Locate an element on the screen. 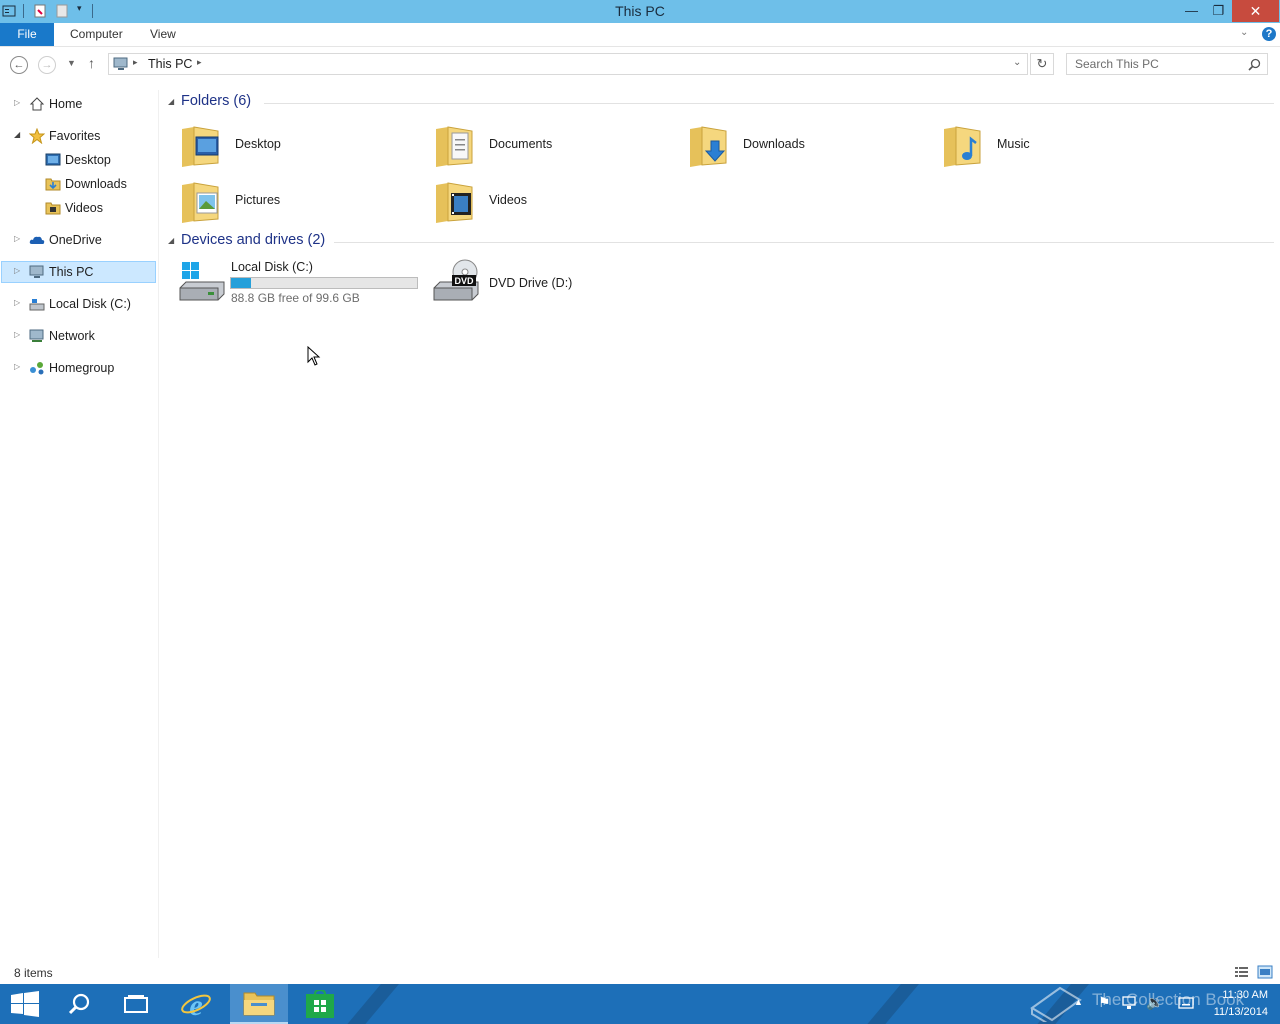 The width and height of the screenshot is (1280, 1024). dvd-drive-icon: DVD is located at coordinates (456, 280).